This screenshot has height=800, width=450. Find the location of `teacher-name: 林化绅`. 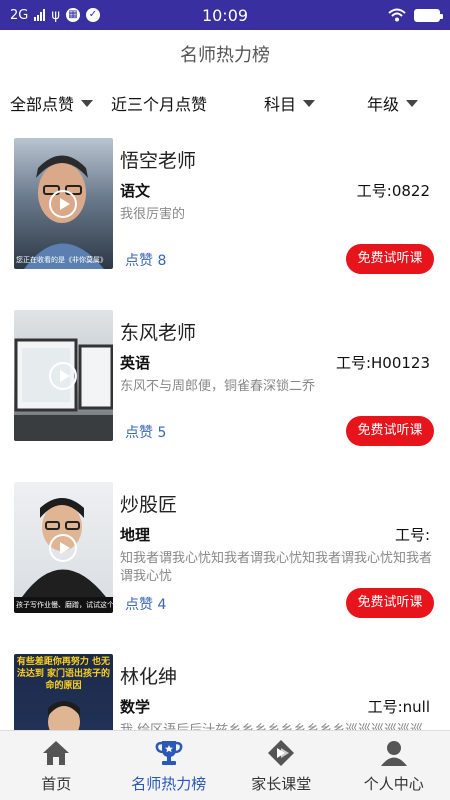

teacher-name: 林化绅 is located at coordinates (149, 677).